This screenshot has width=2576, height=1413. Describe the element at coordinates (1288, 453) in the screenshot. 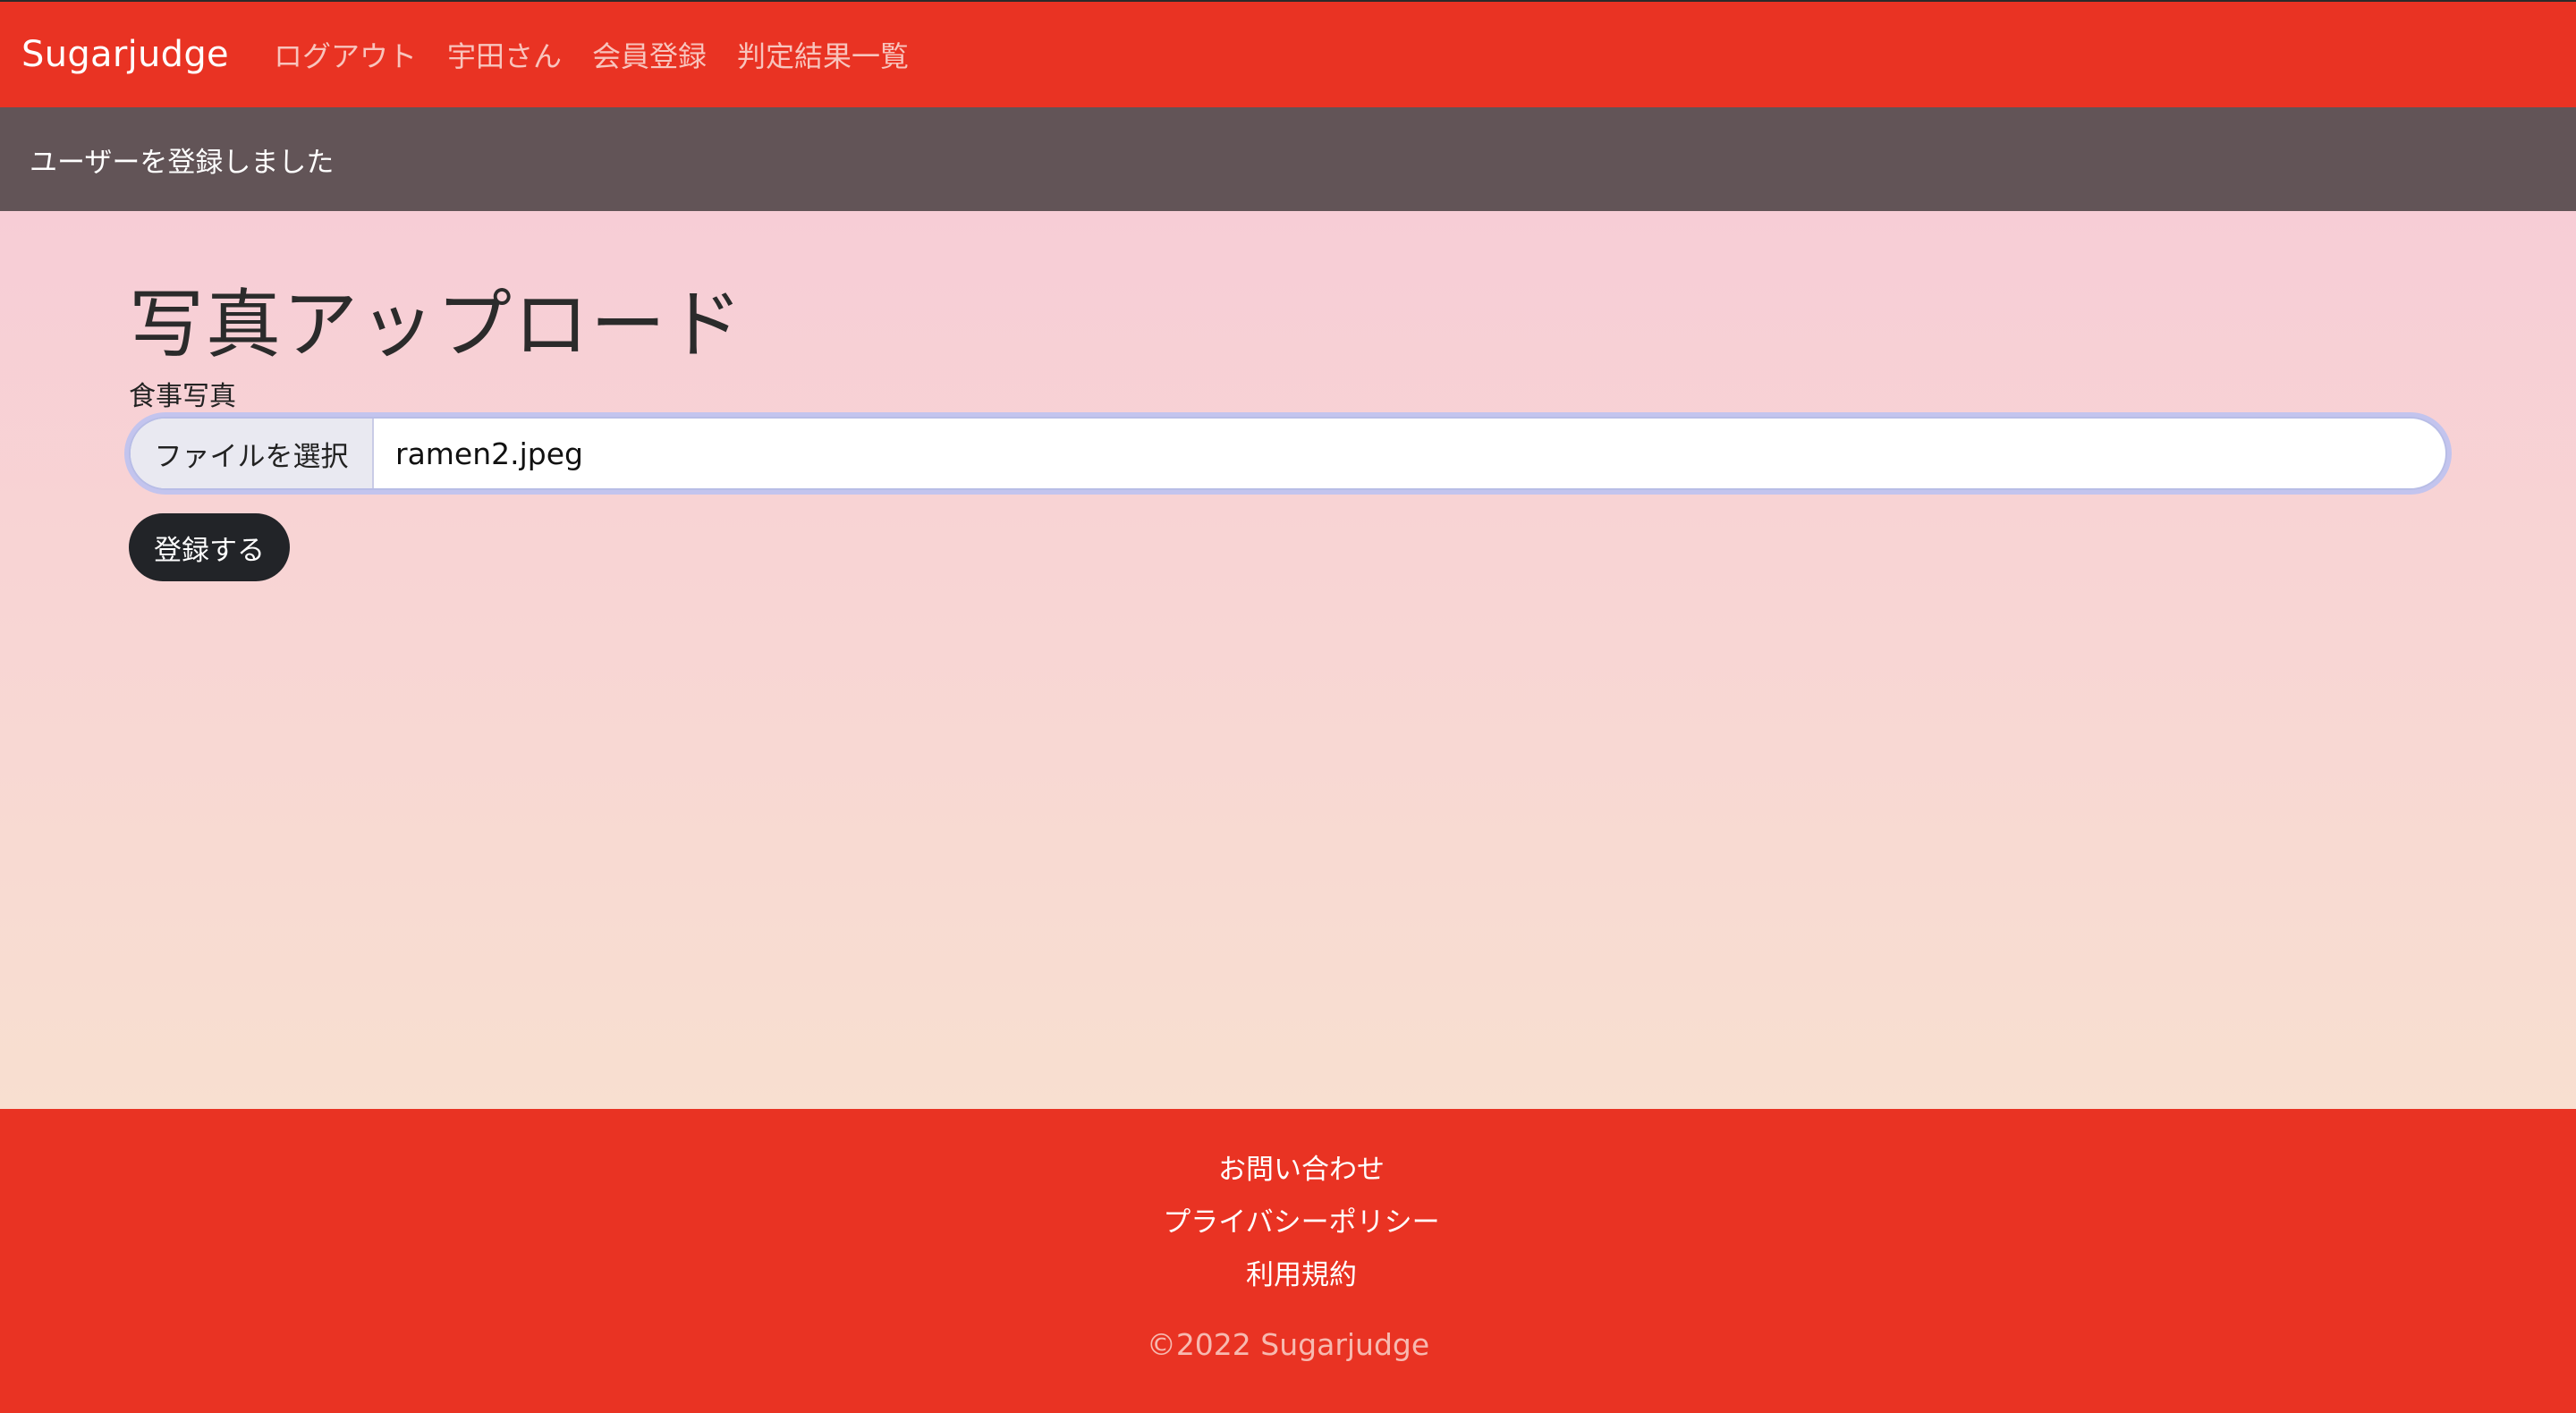

I see `photo-file-input: ファイルを選択 ramen2.jpeg` at that location.